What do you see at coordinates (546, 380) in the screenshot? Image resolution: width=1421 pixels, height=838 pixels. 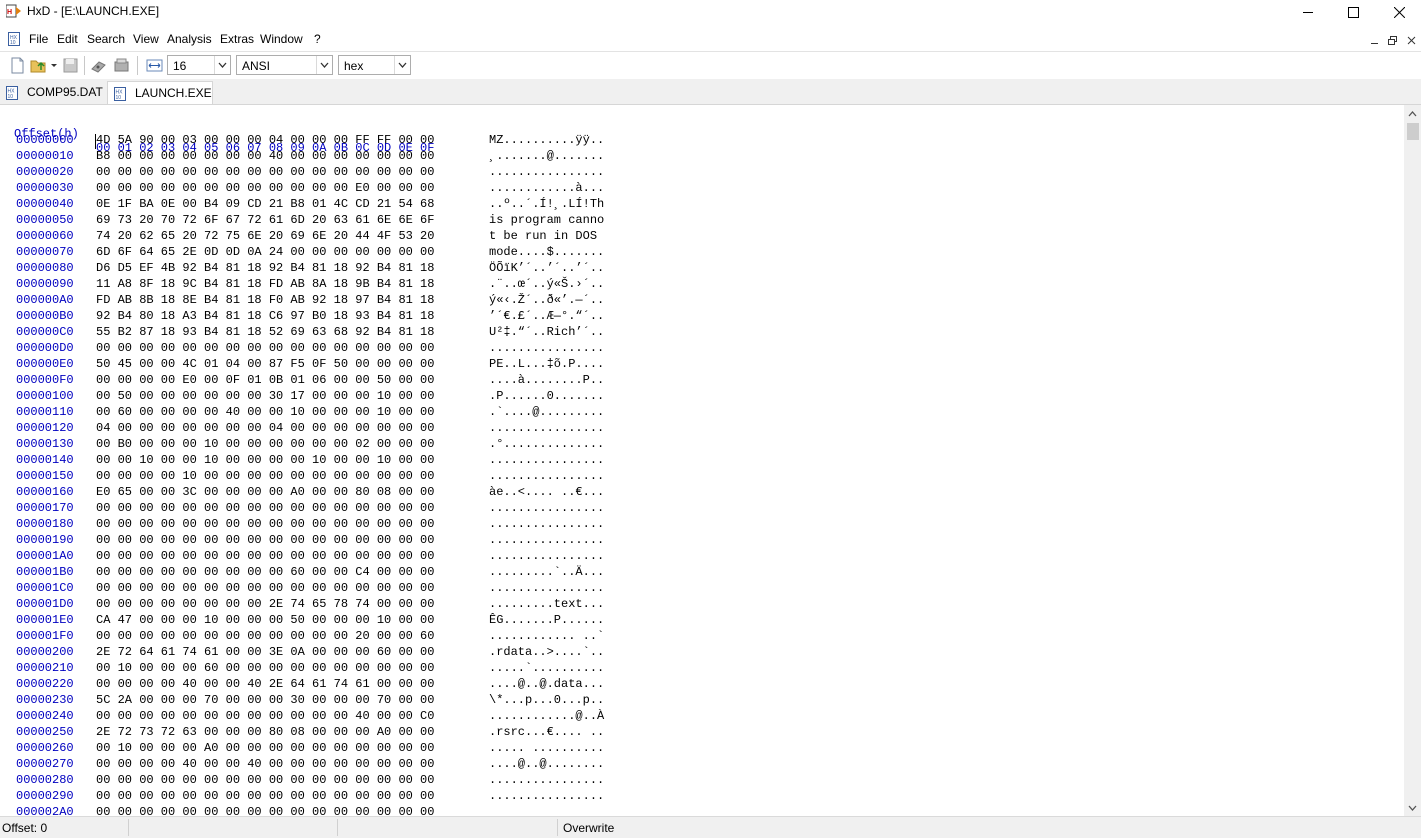 I see `row-ascii-text: ....à........P..` at bounding box center [546, 380].